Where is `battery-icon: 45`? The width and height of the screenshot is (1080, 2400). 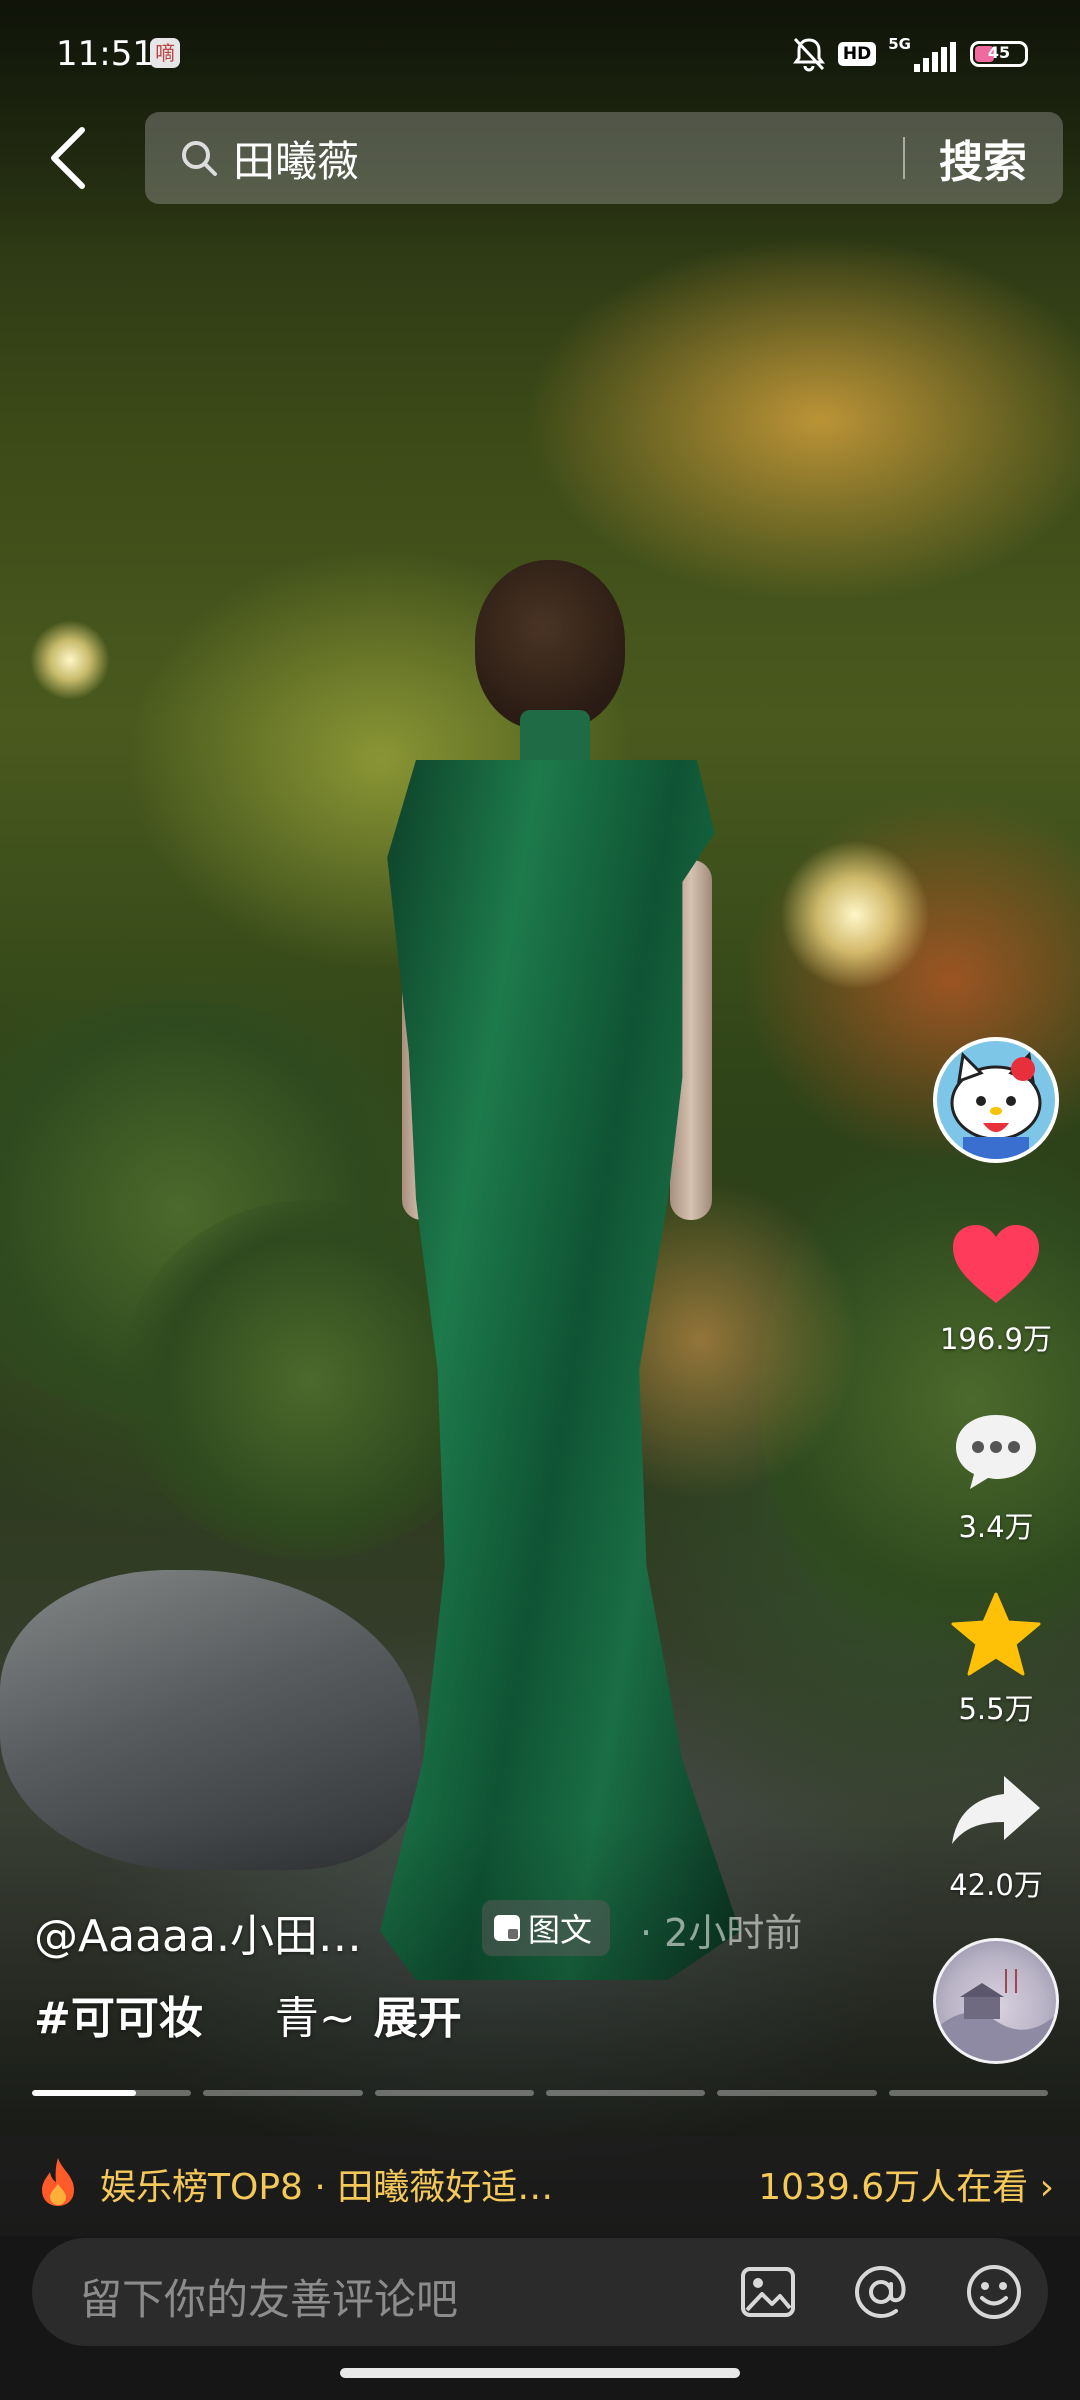
battery-icon: 45 is located at coordinates (999, 54).